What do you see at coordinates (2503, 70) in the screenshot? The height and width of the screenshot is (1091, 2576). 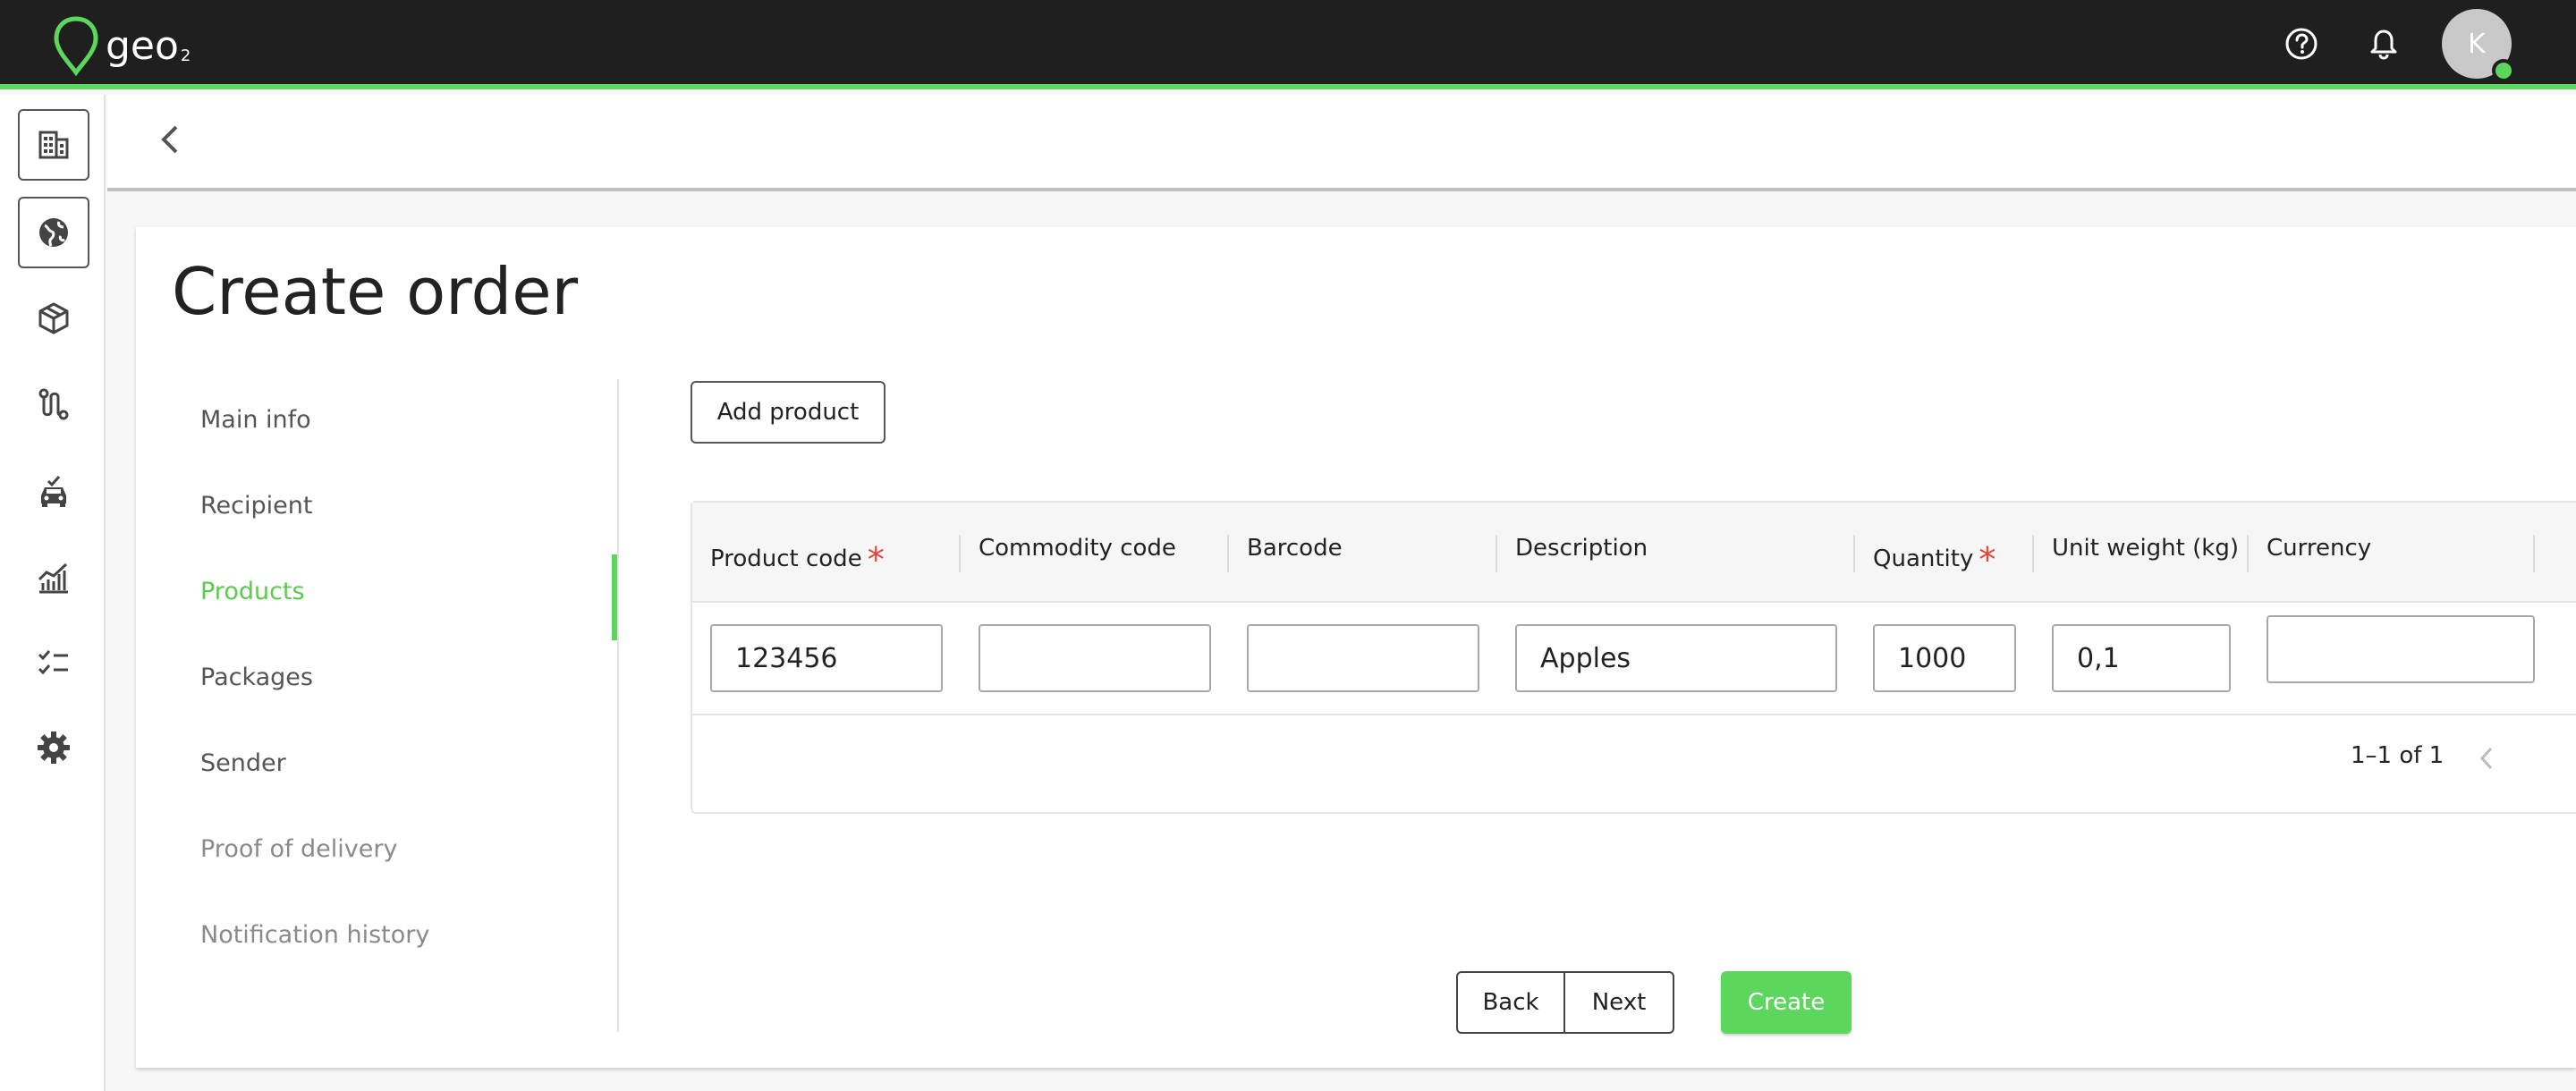 I see `online-status-dot` at bounding box center [2503, 70].